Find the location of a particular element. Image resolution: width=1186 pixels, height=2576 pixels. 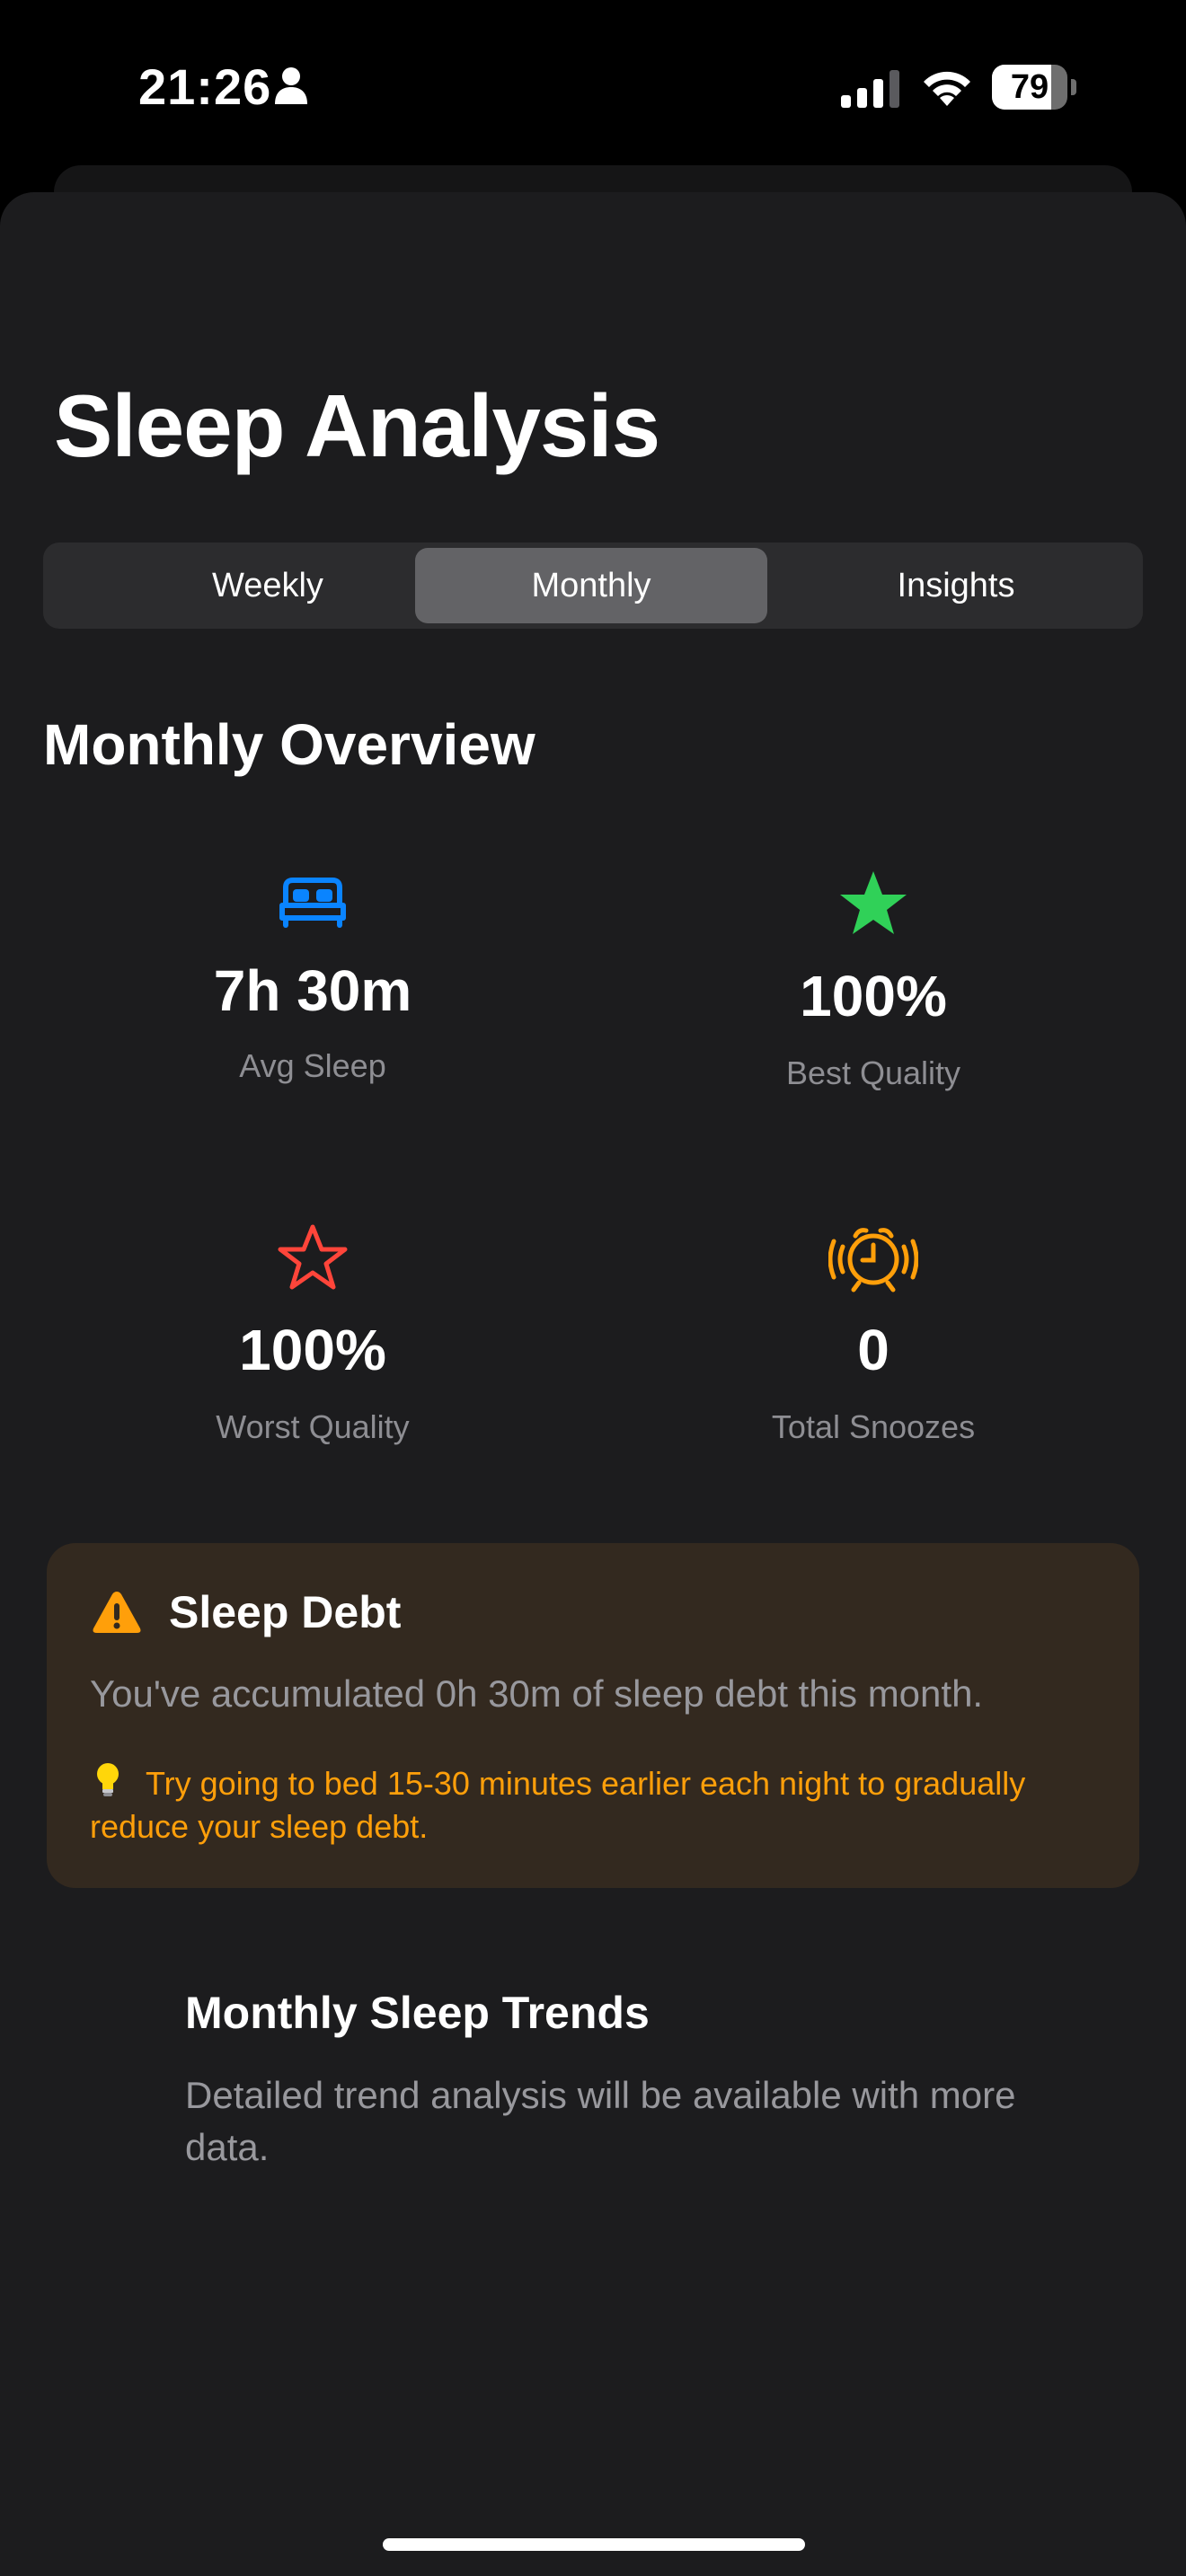

person-icon is located at coordinates (291, 85).